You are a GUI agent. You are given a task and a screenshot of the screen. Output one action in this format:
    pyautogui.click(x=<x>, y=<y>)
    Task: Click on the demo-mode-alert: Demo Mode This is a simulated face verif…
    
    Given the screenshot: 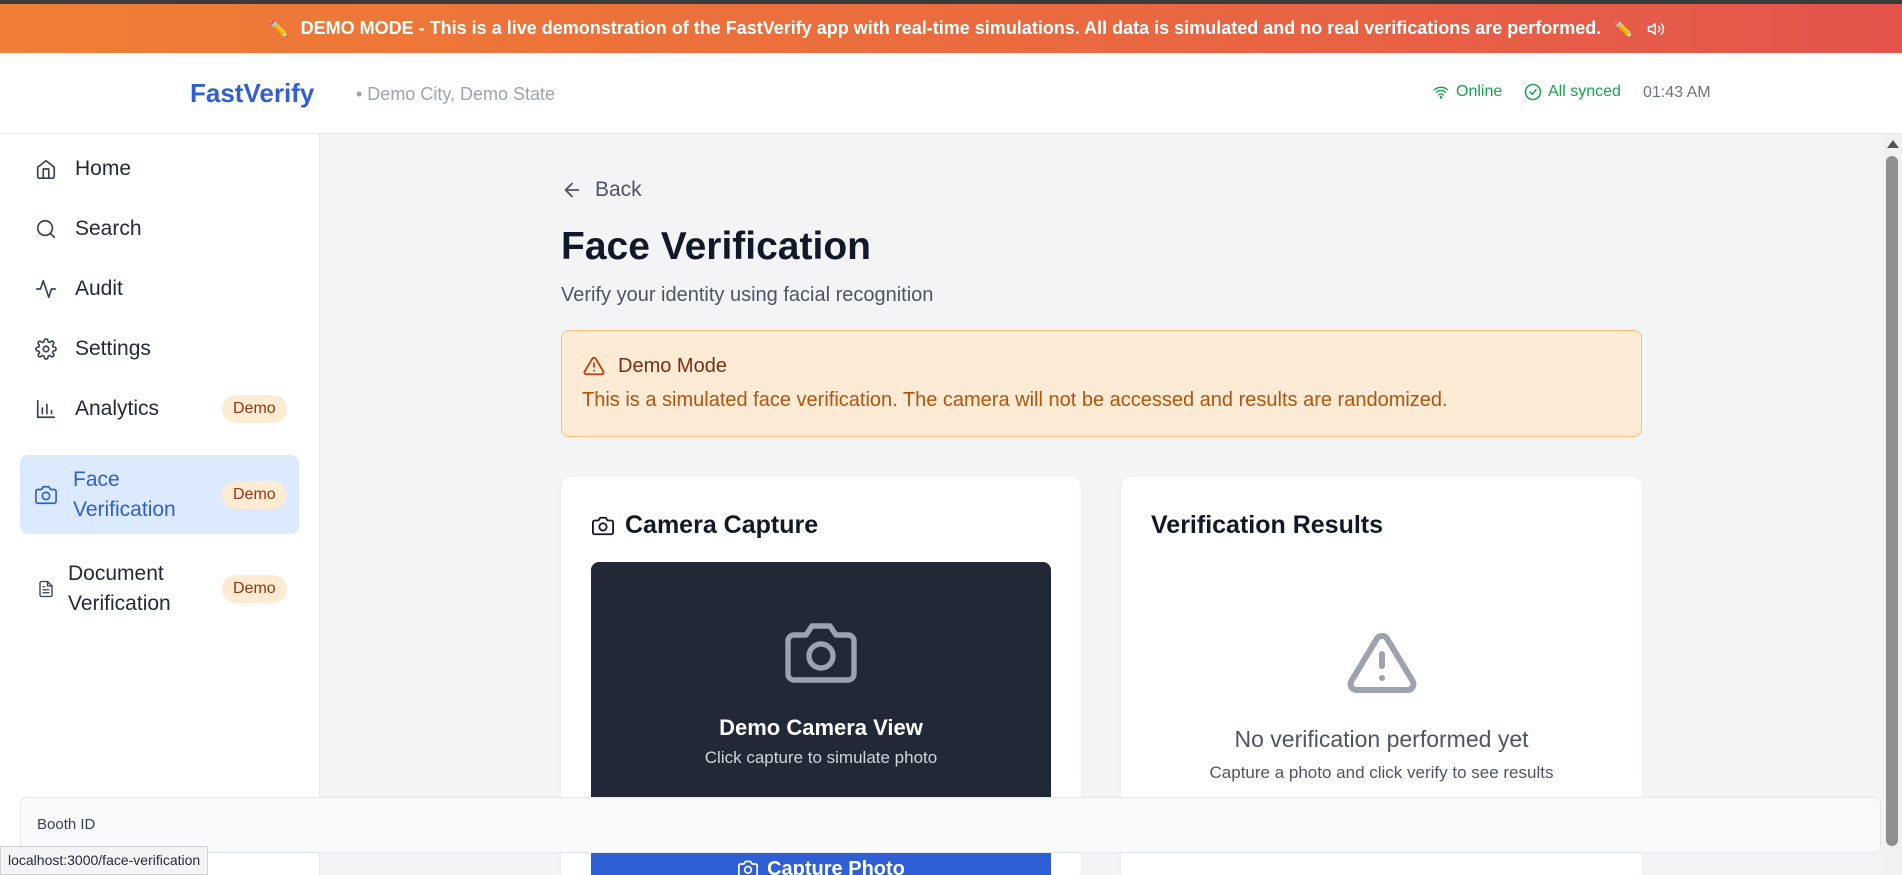 What is the action you would take?
    pyautogui.click(x=1101, y=383)
    